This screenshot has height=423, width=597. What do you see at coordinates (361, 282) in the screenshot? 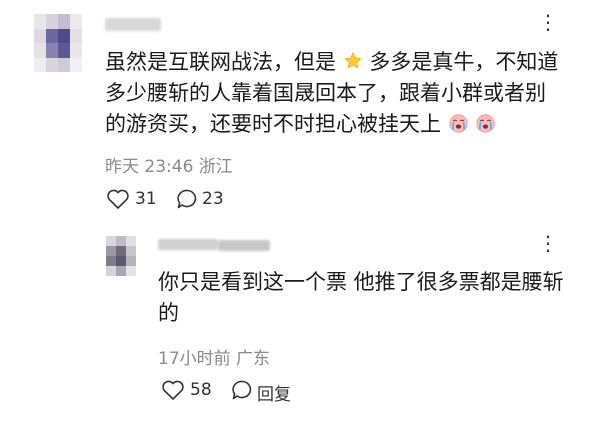
I see `reply-text-line1: 你只是看到这一个票 他推了很多票都是腰斩` at bounding box center [361, 282].